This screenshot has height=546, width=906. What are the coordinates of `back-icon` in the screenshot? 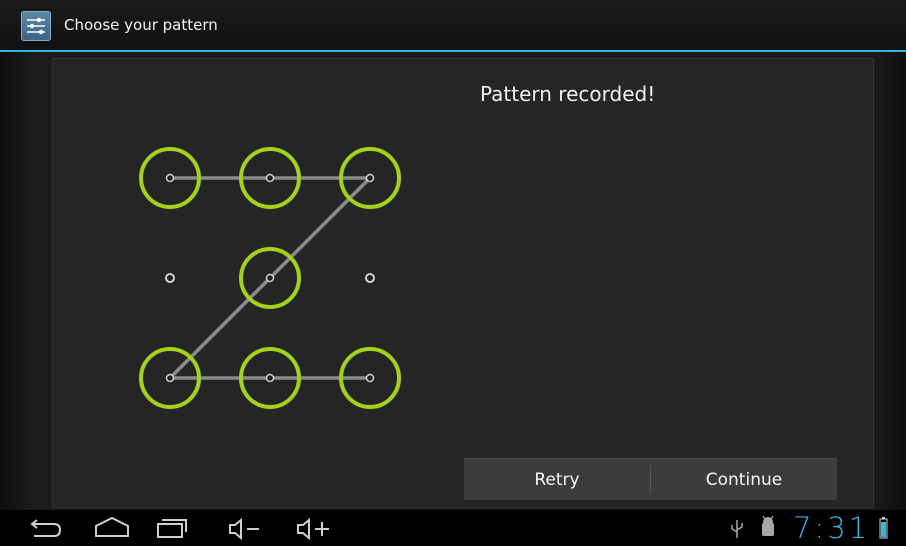 It's located at (44, 528).